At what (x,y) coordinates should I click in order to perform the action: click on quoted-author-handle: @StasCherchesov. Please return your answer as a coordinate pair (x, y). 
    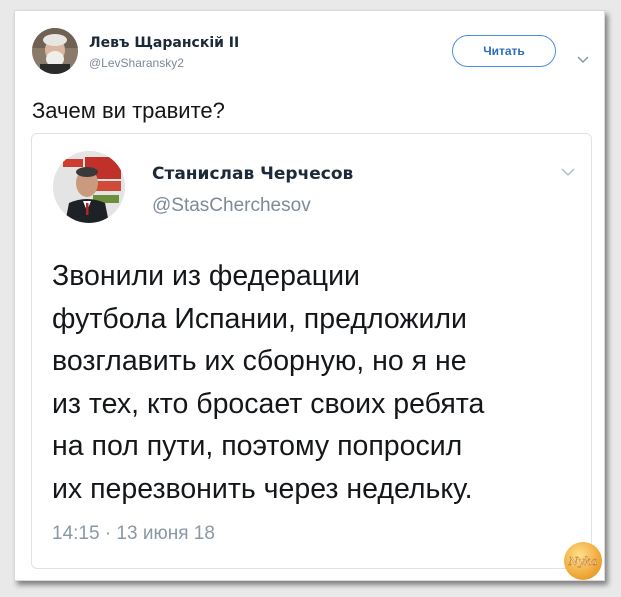
    Looking at the image, I should click on (231, 206).